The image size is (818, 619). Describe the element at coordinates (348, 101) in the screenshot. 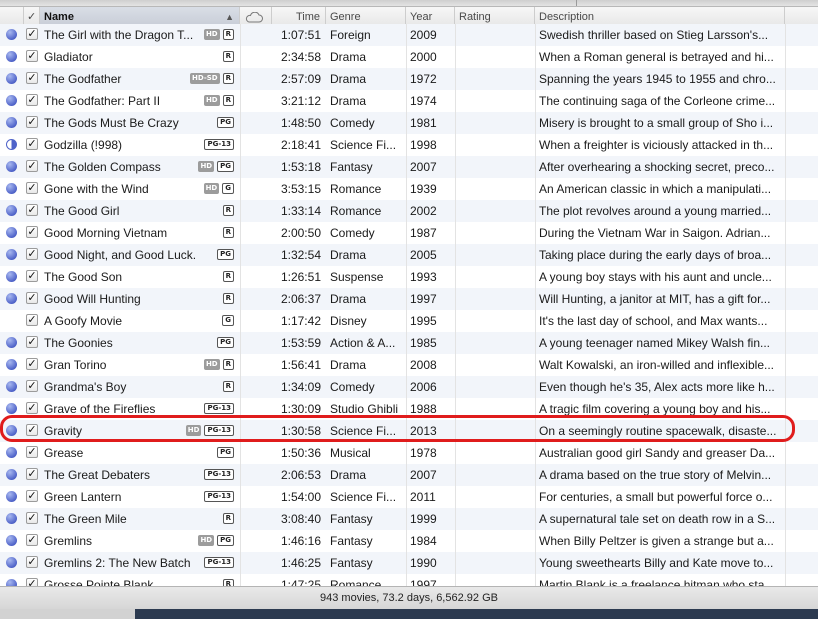

I see `movie-genre: Drama` at that location.